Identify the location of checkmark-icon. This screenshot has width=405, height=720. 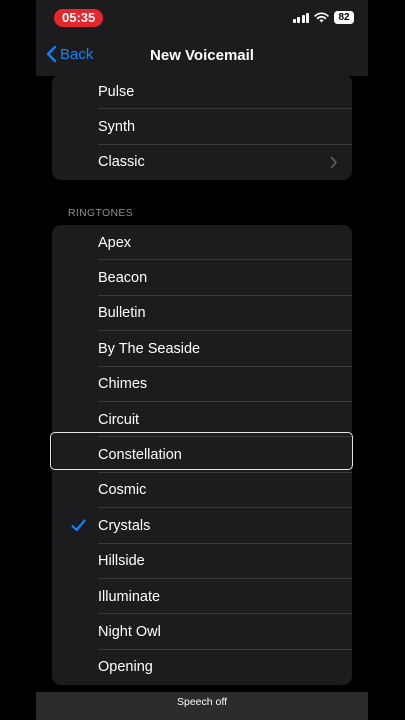
(78, 525).